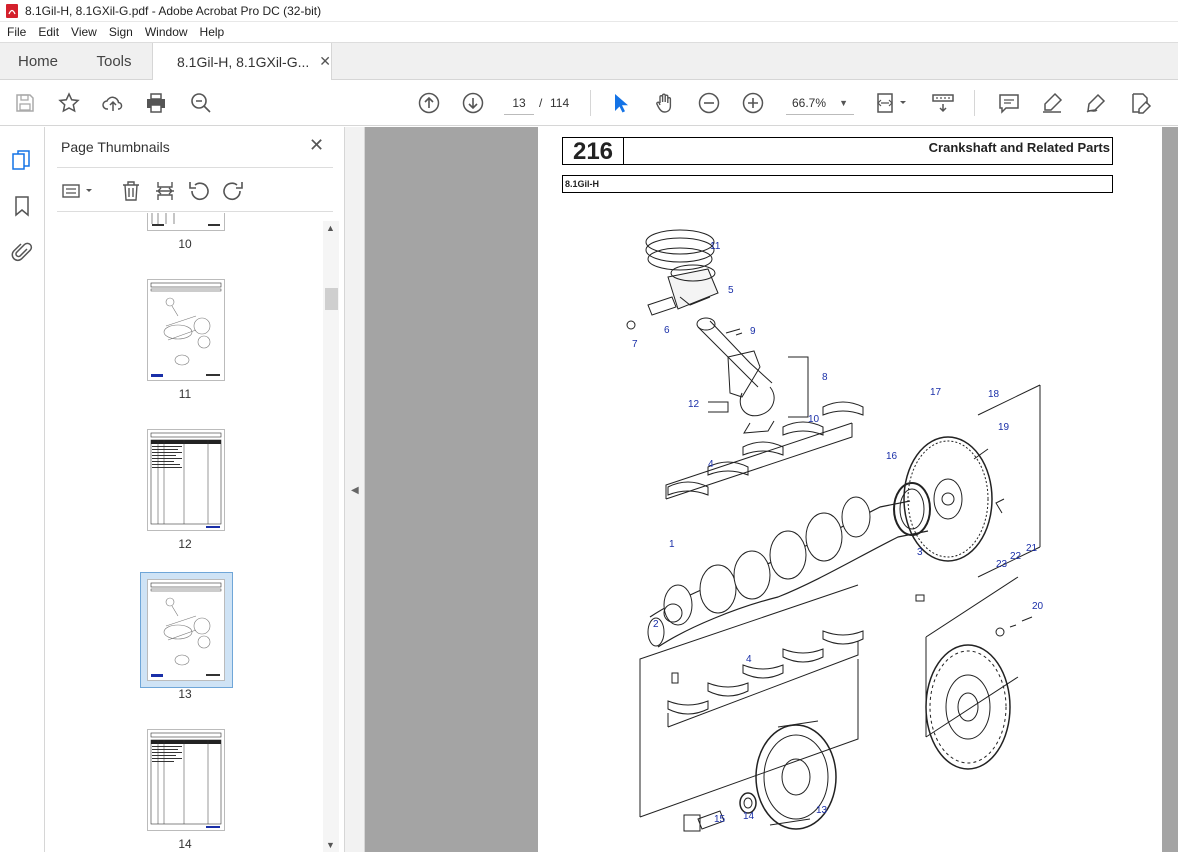 The image size is (1178, 852). I want to click on callout-label: 22, so click(1016, 556).